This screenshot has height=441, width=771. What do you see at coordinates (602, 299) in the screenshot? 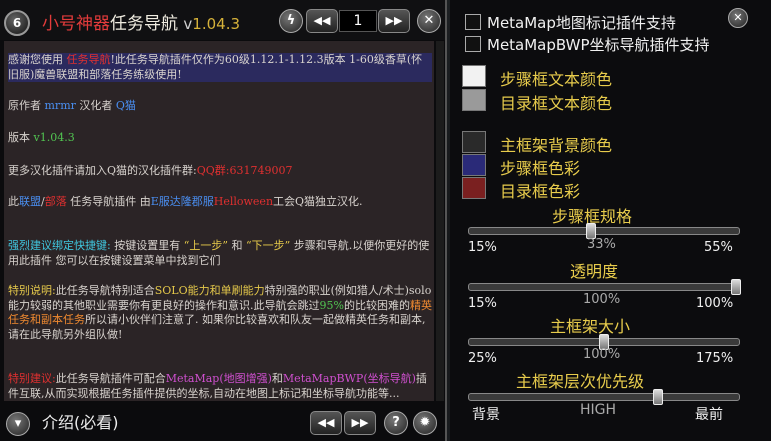
I see `opacity-value: 100%` at bounding box center [602, 299].